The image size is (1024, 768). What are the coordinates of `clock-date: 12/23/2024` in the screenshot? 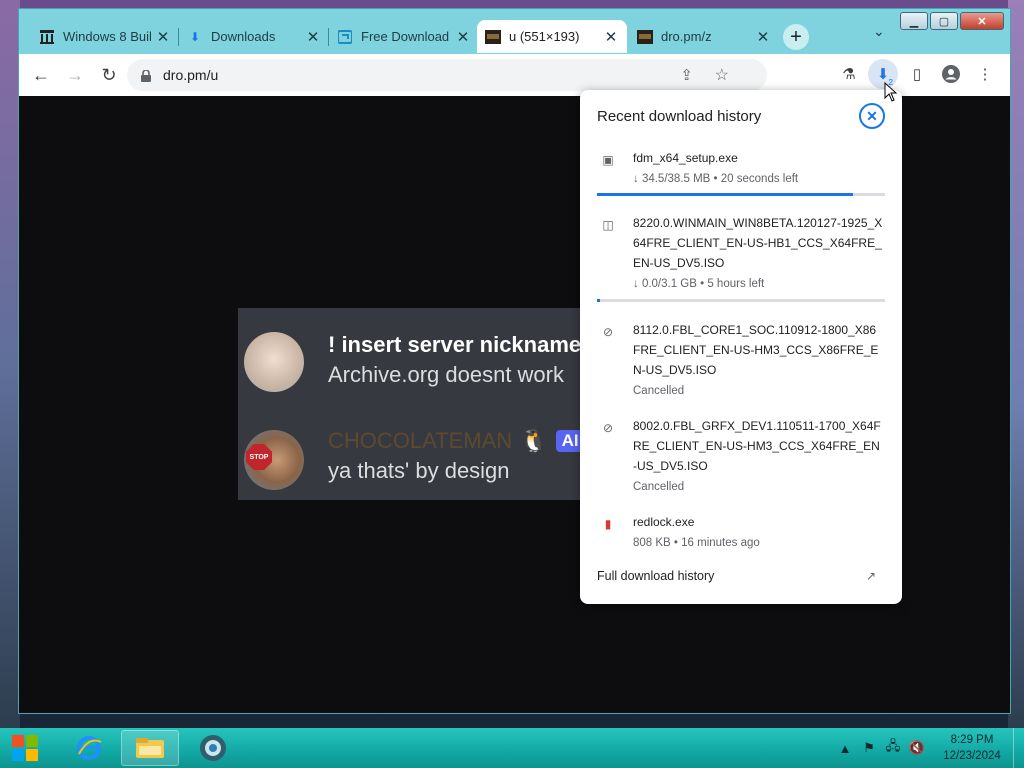 It's located at (972, 756).